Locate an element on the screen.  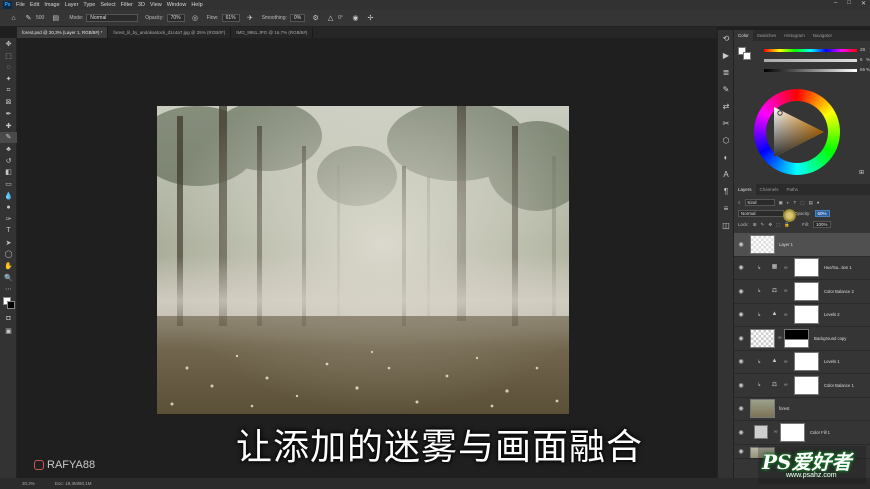
layer-row: ◉ ↳ ⚖ ∞ Color Balance 1 is located at coordinates (802, 386).